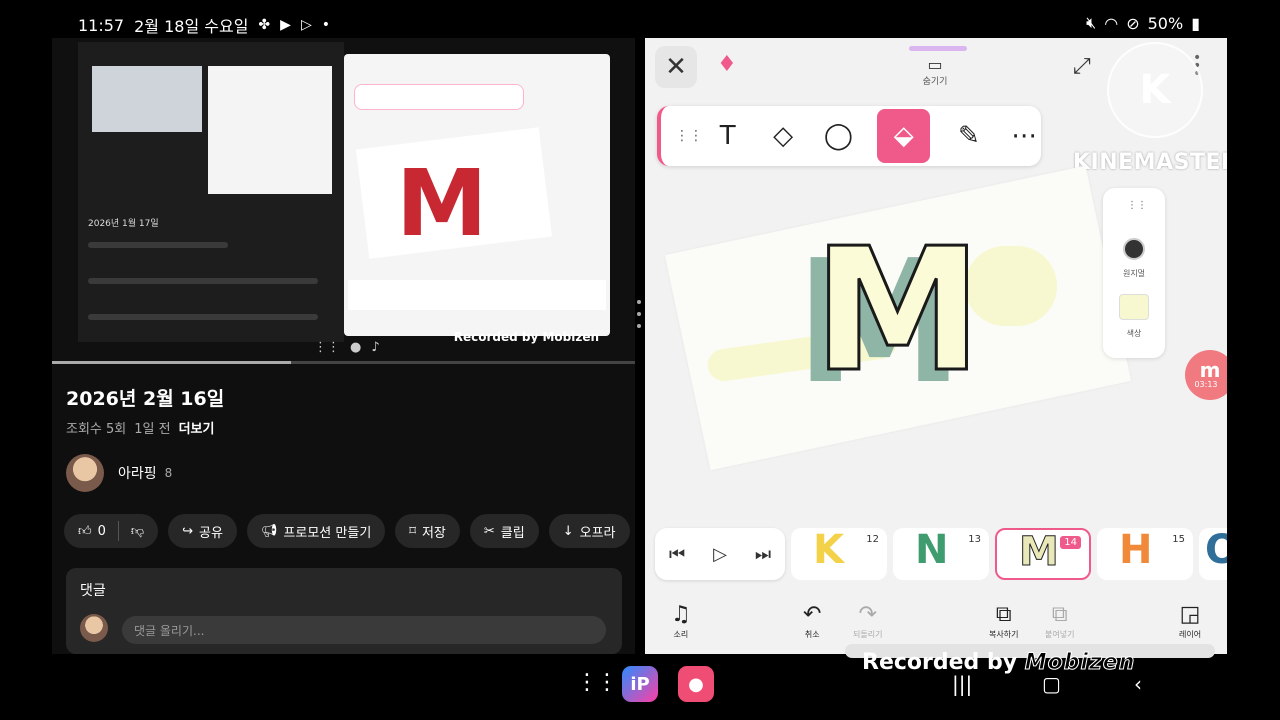 The image size is (1280, 720). Describe the element at coordinates (356, 347) in the screenshot. I see `app-icon: ●` at that location.